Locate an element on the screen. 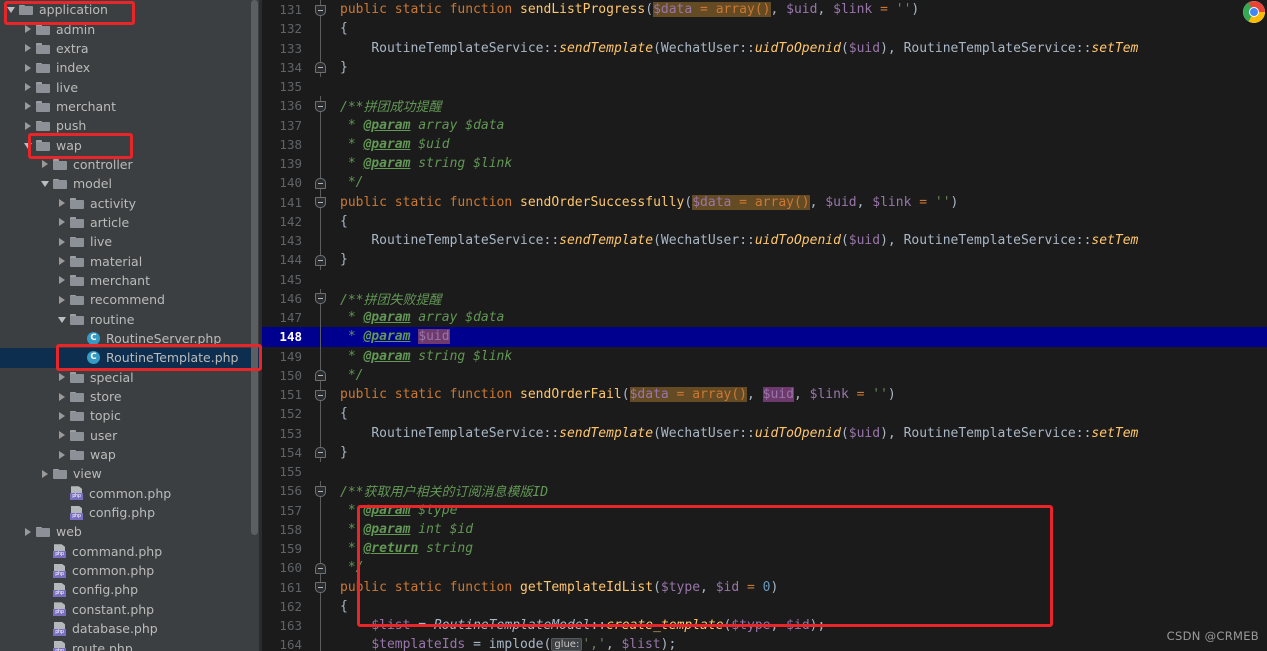  tree-item-route-php: route.php is located at coordinates (131, 644).